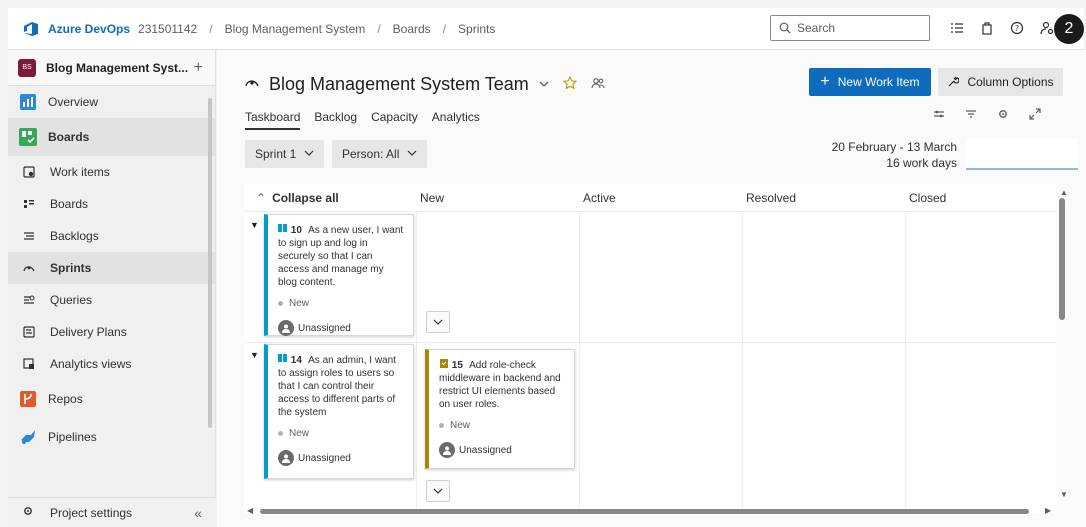 The height and width of the screenshot is (527, 1086). Describe the element at coordinates (957, 28) in the screenshot. I see `task-list-icon` at that location.